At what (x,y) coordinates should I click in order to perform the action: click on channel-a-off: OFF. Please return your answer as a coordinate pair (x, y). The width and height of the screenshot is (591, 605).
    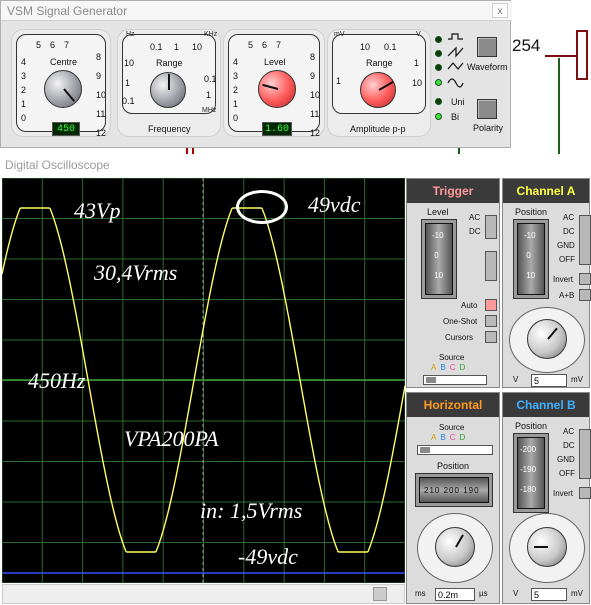
    Looking at the image, I should click on (567, 259).